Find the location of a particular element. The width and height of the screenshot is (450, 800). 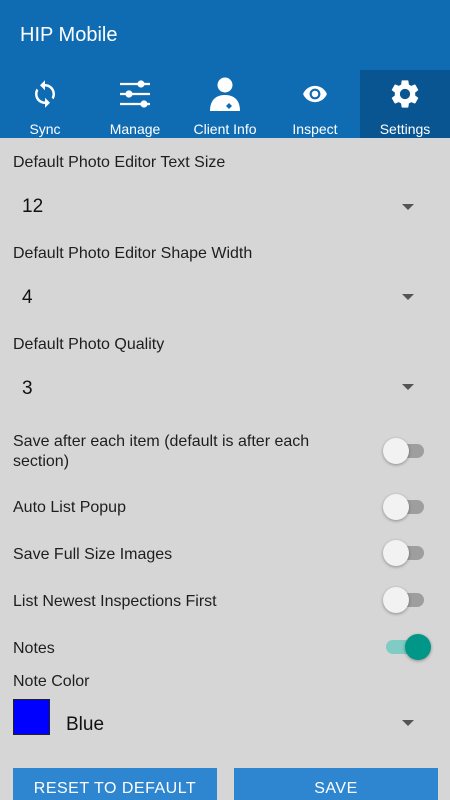

toggle-label: Save Full Size Images is located at coordinates (93, 554).